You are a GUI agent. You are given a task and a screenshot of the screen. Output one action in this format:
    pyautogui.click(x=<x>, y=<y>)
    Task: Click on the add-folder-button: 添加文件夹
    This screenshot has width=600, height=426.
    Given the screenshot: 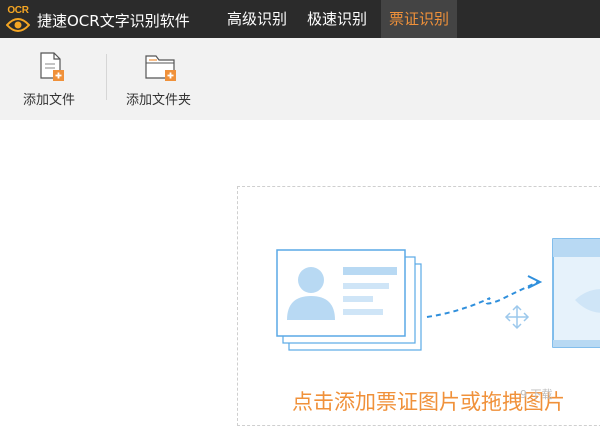 What is the action you would take?
    pyautogui.click(x=162, y=79)
    